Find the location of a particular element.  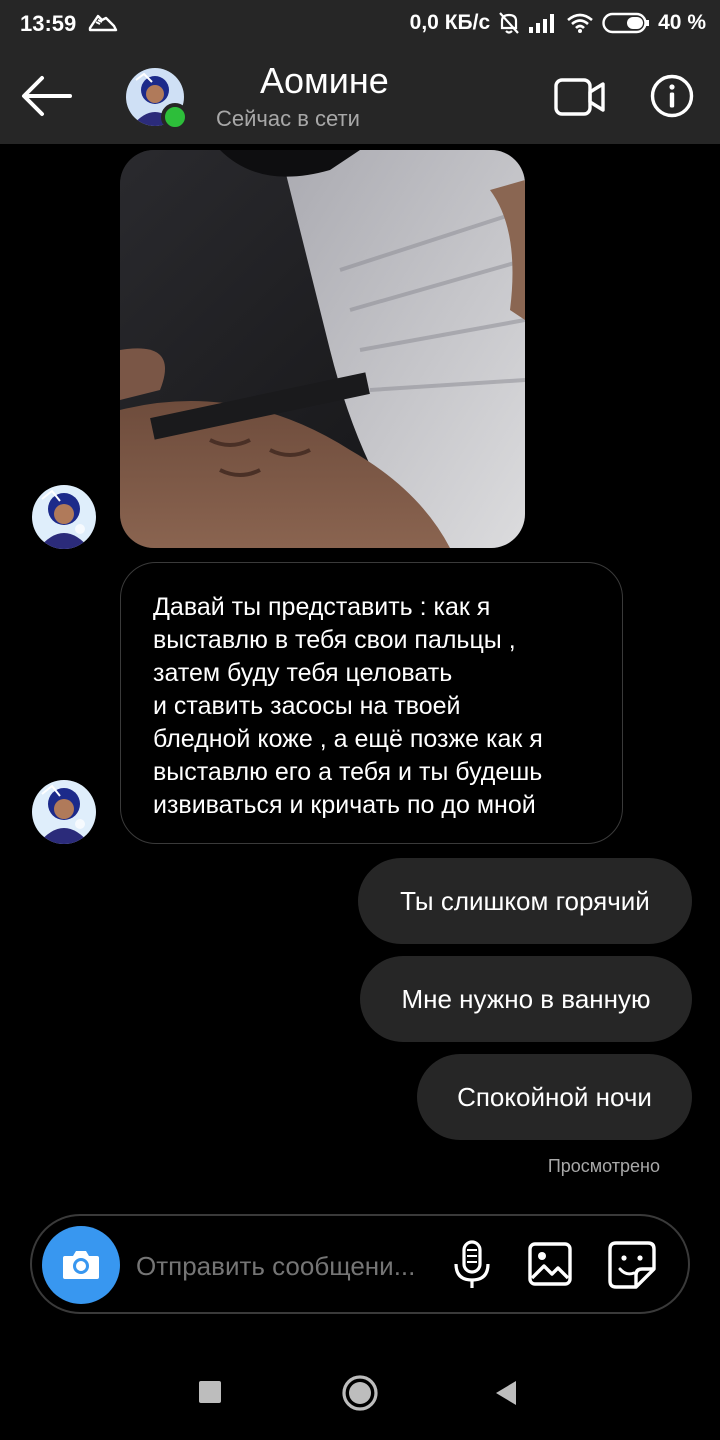

microphone-icon is located at coordinates (472, 1264).